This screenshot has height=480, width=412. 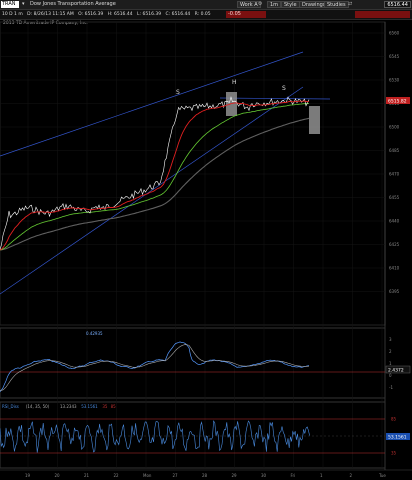 What do you see at coordinates (68, 406) in the screenshot?
I see `indicator2-title-part: 13.2343` at bounding box center [68, 406].